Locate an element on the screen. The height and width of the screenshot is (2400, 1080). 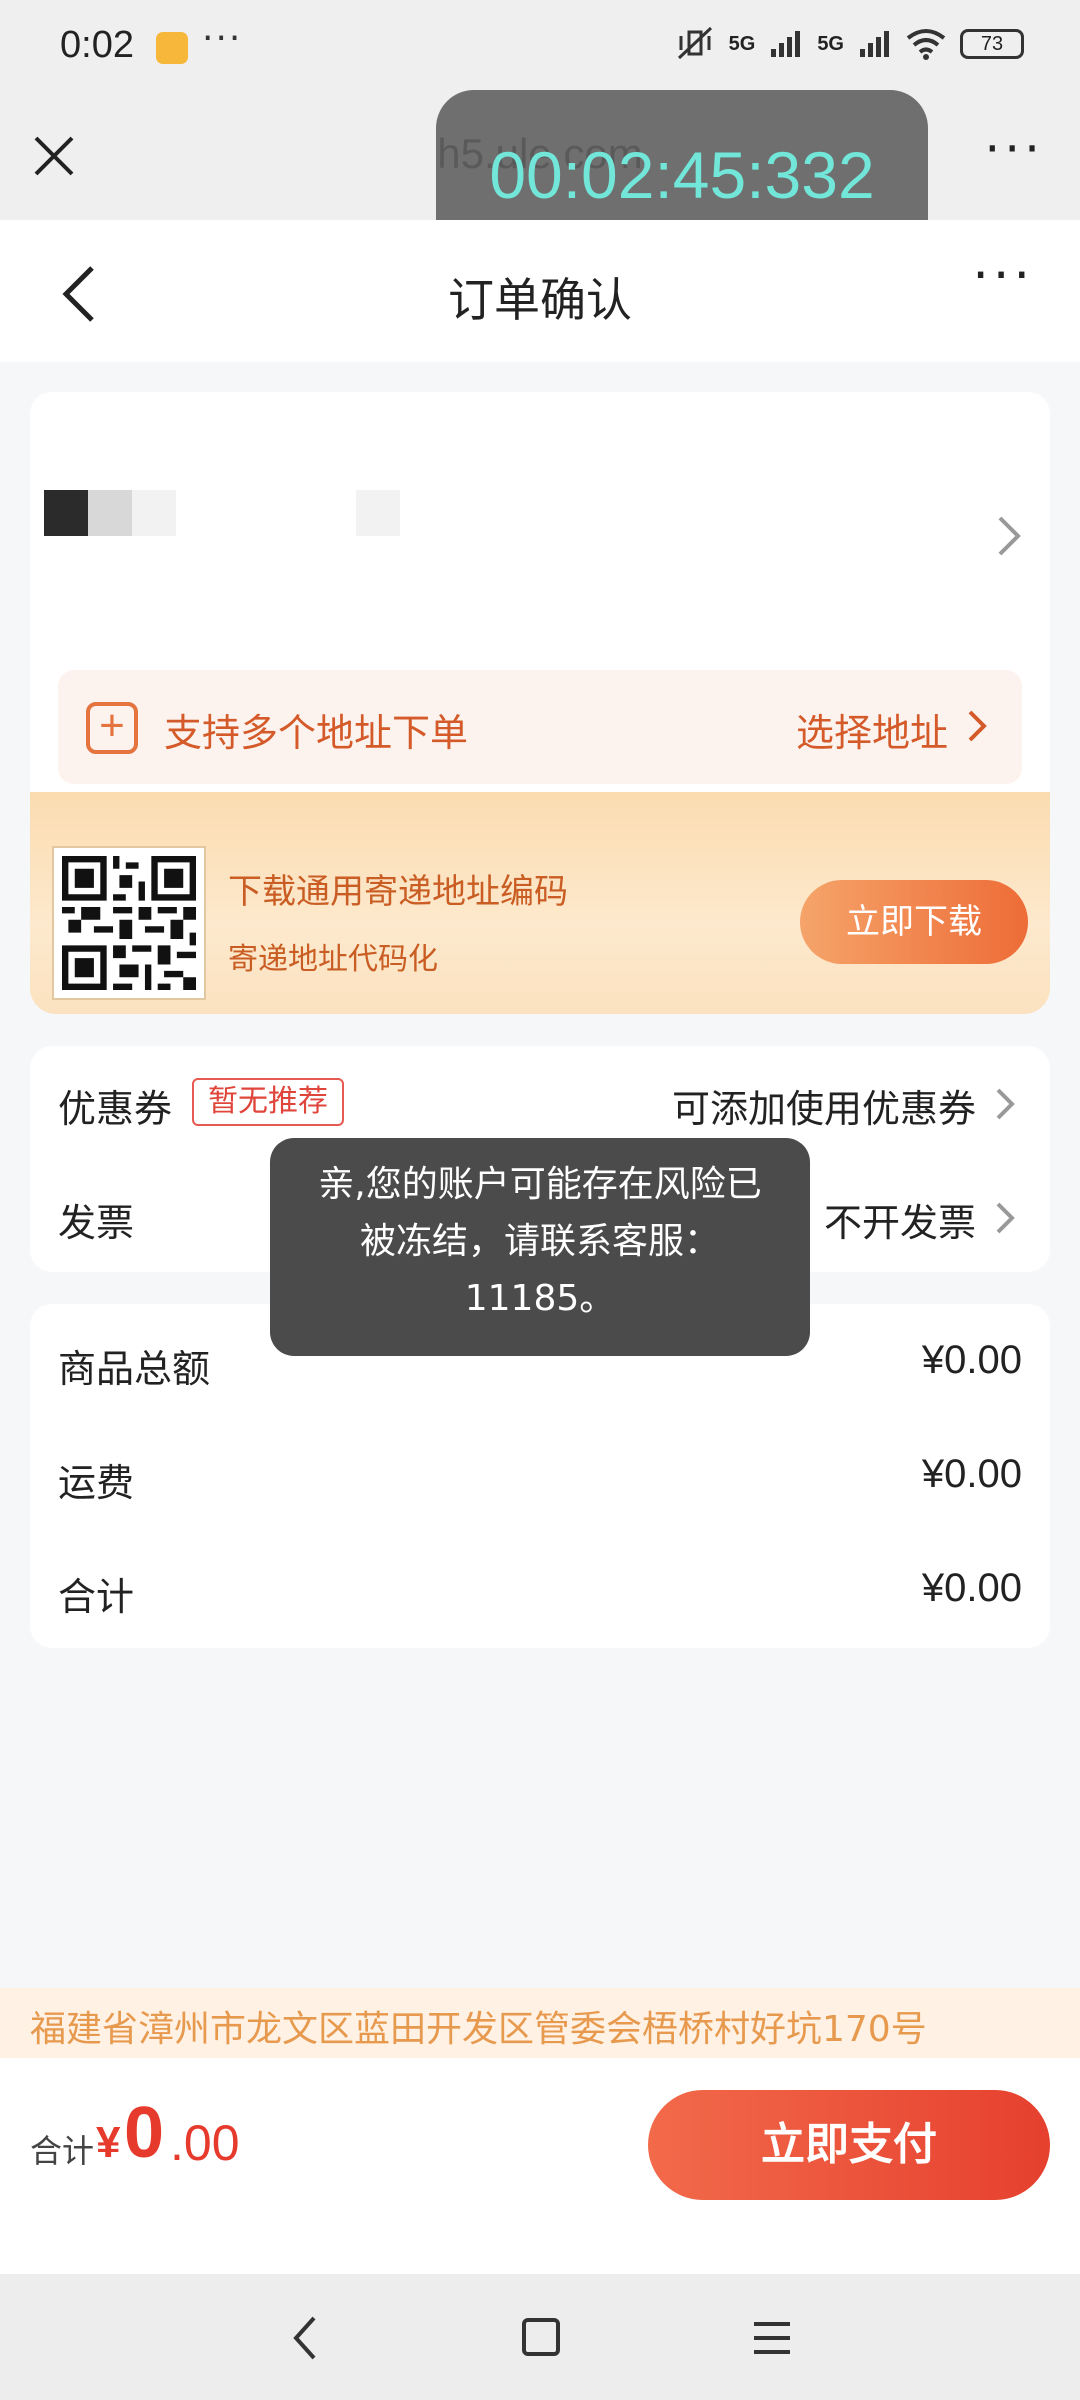
download-banner-title: 下载通用寄递地址编码 is located at coordinates (398, 892).